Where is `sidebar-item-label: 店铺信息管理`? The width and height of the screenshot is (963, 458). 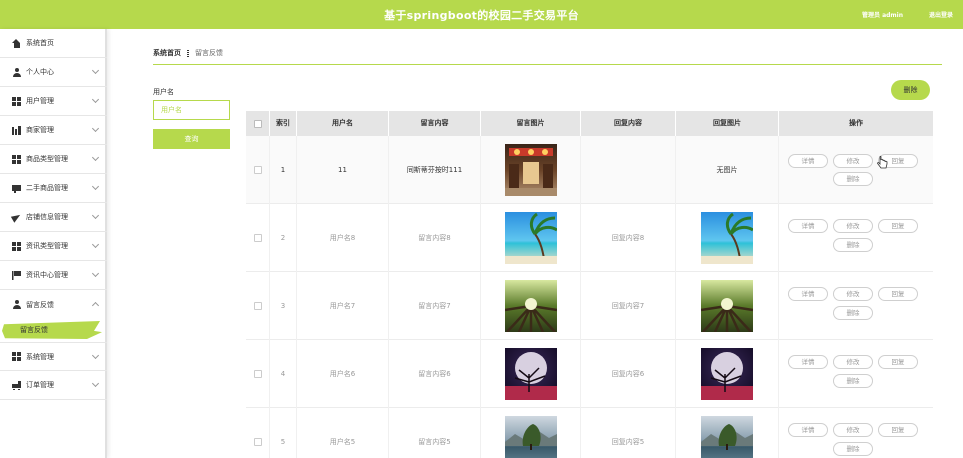
sidebar-item-label: 店铺信息管理 is located at coordinates (47, 217).